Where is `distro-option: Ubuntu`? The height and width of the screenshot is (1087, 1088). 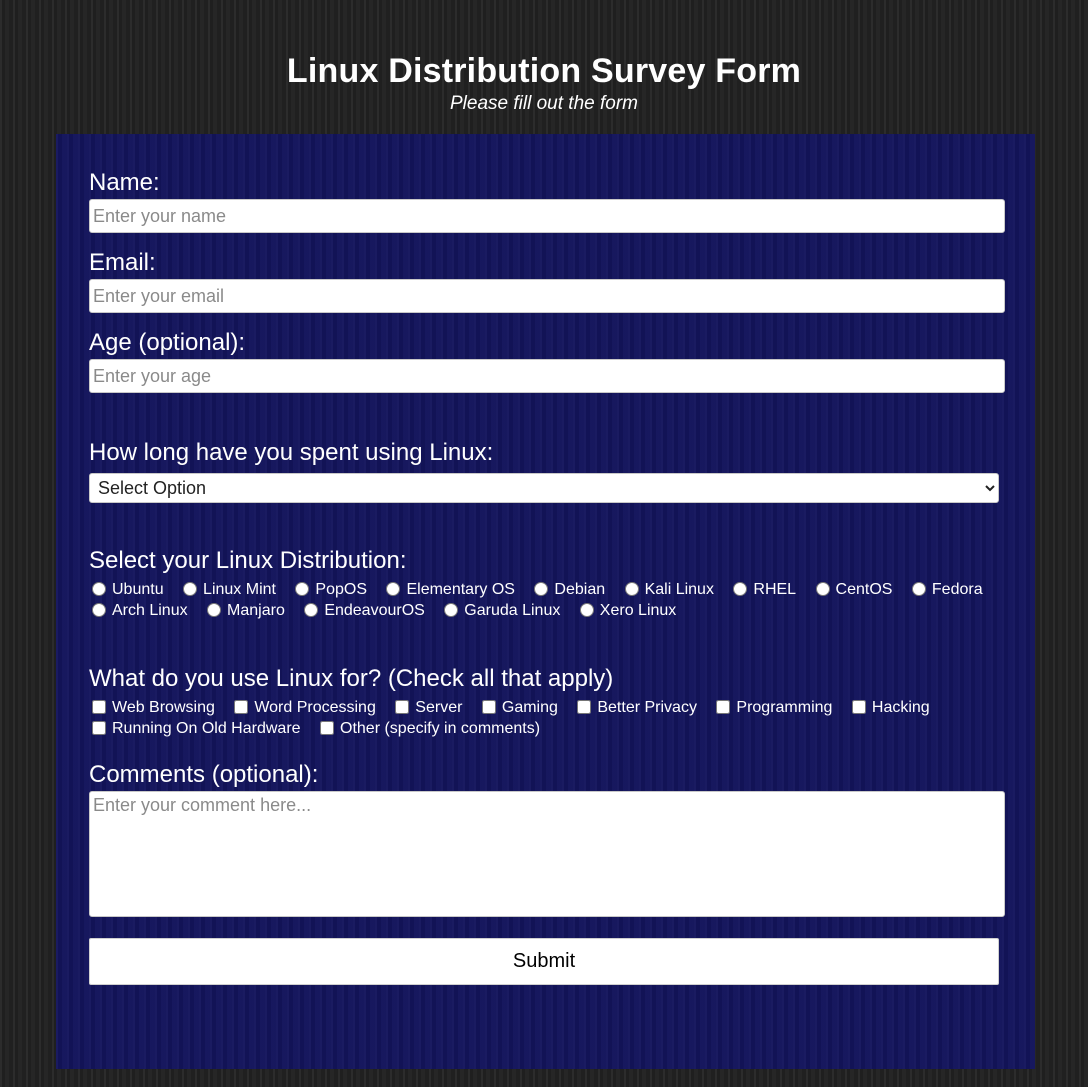 distro-option: Ubuntu is located at coordinates (132, 589).